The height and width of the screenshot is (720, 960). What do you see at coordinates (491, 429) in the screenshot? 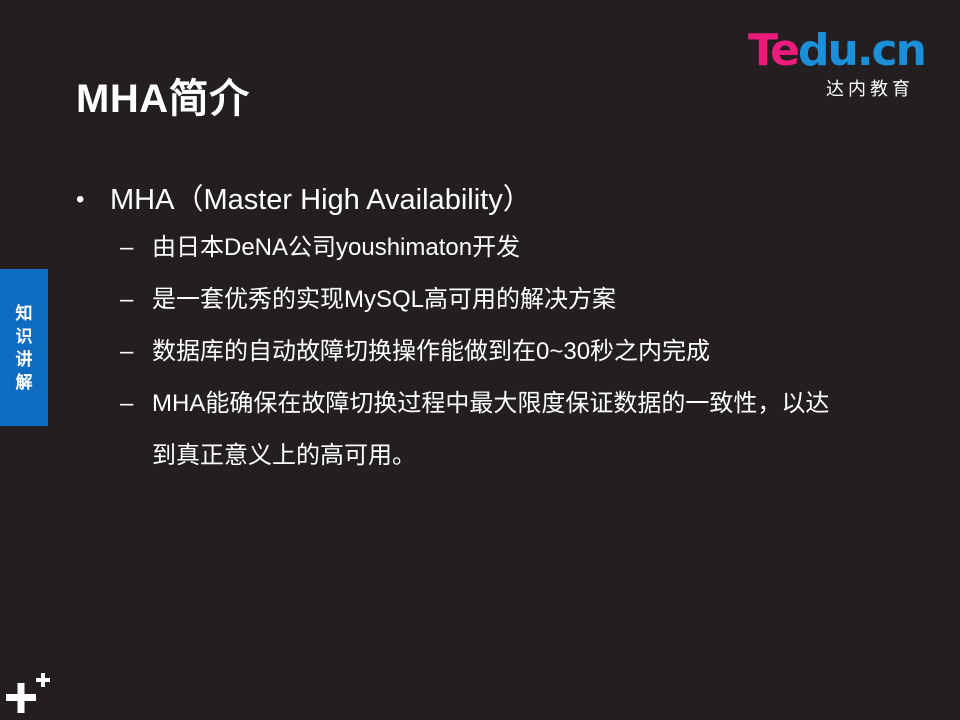
I see `sub-bullet-text: MHA能确保在故障切换过程中最大限度保证数据的一致性，以达到真正意义上的高可用。` at bounding box center [491, 429].